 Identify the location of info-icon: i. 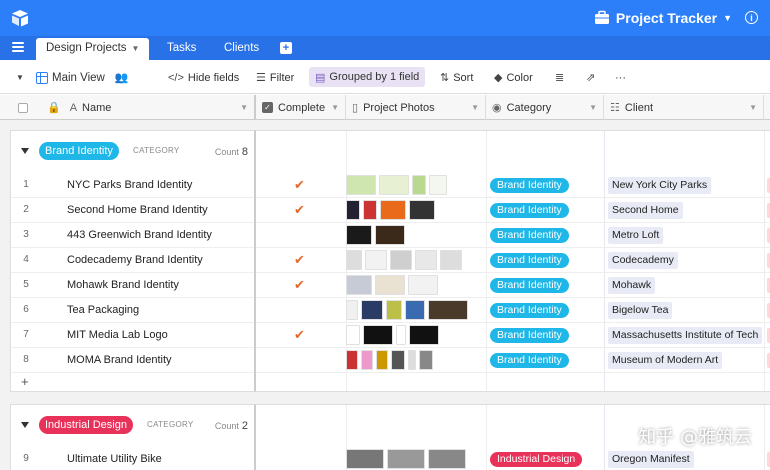
(751, 17).